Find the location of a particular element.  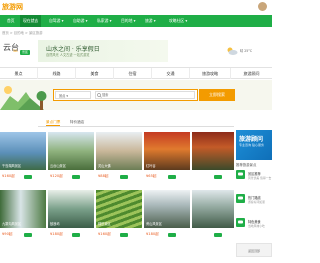

tab-advisor: 旅游顾问 is located at coordinates (251, 73).